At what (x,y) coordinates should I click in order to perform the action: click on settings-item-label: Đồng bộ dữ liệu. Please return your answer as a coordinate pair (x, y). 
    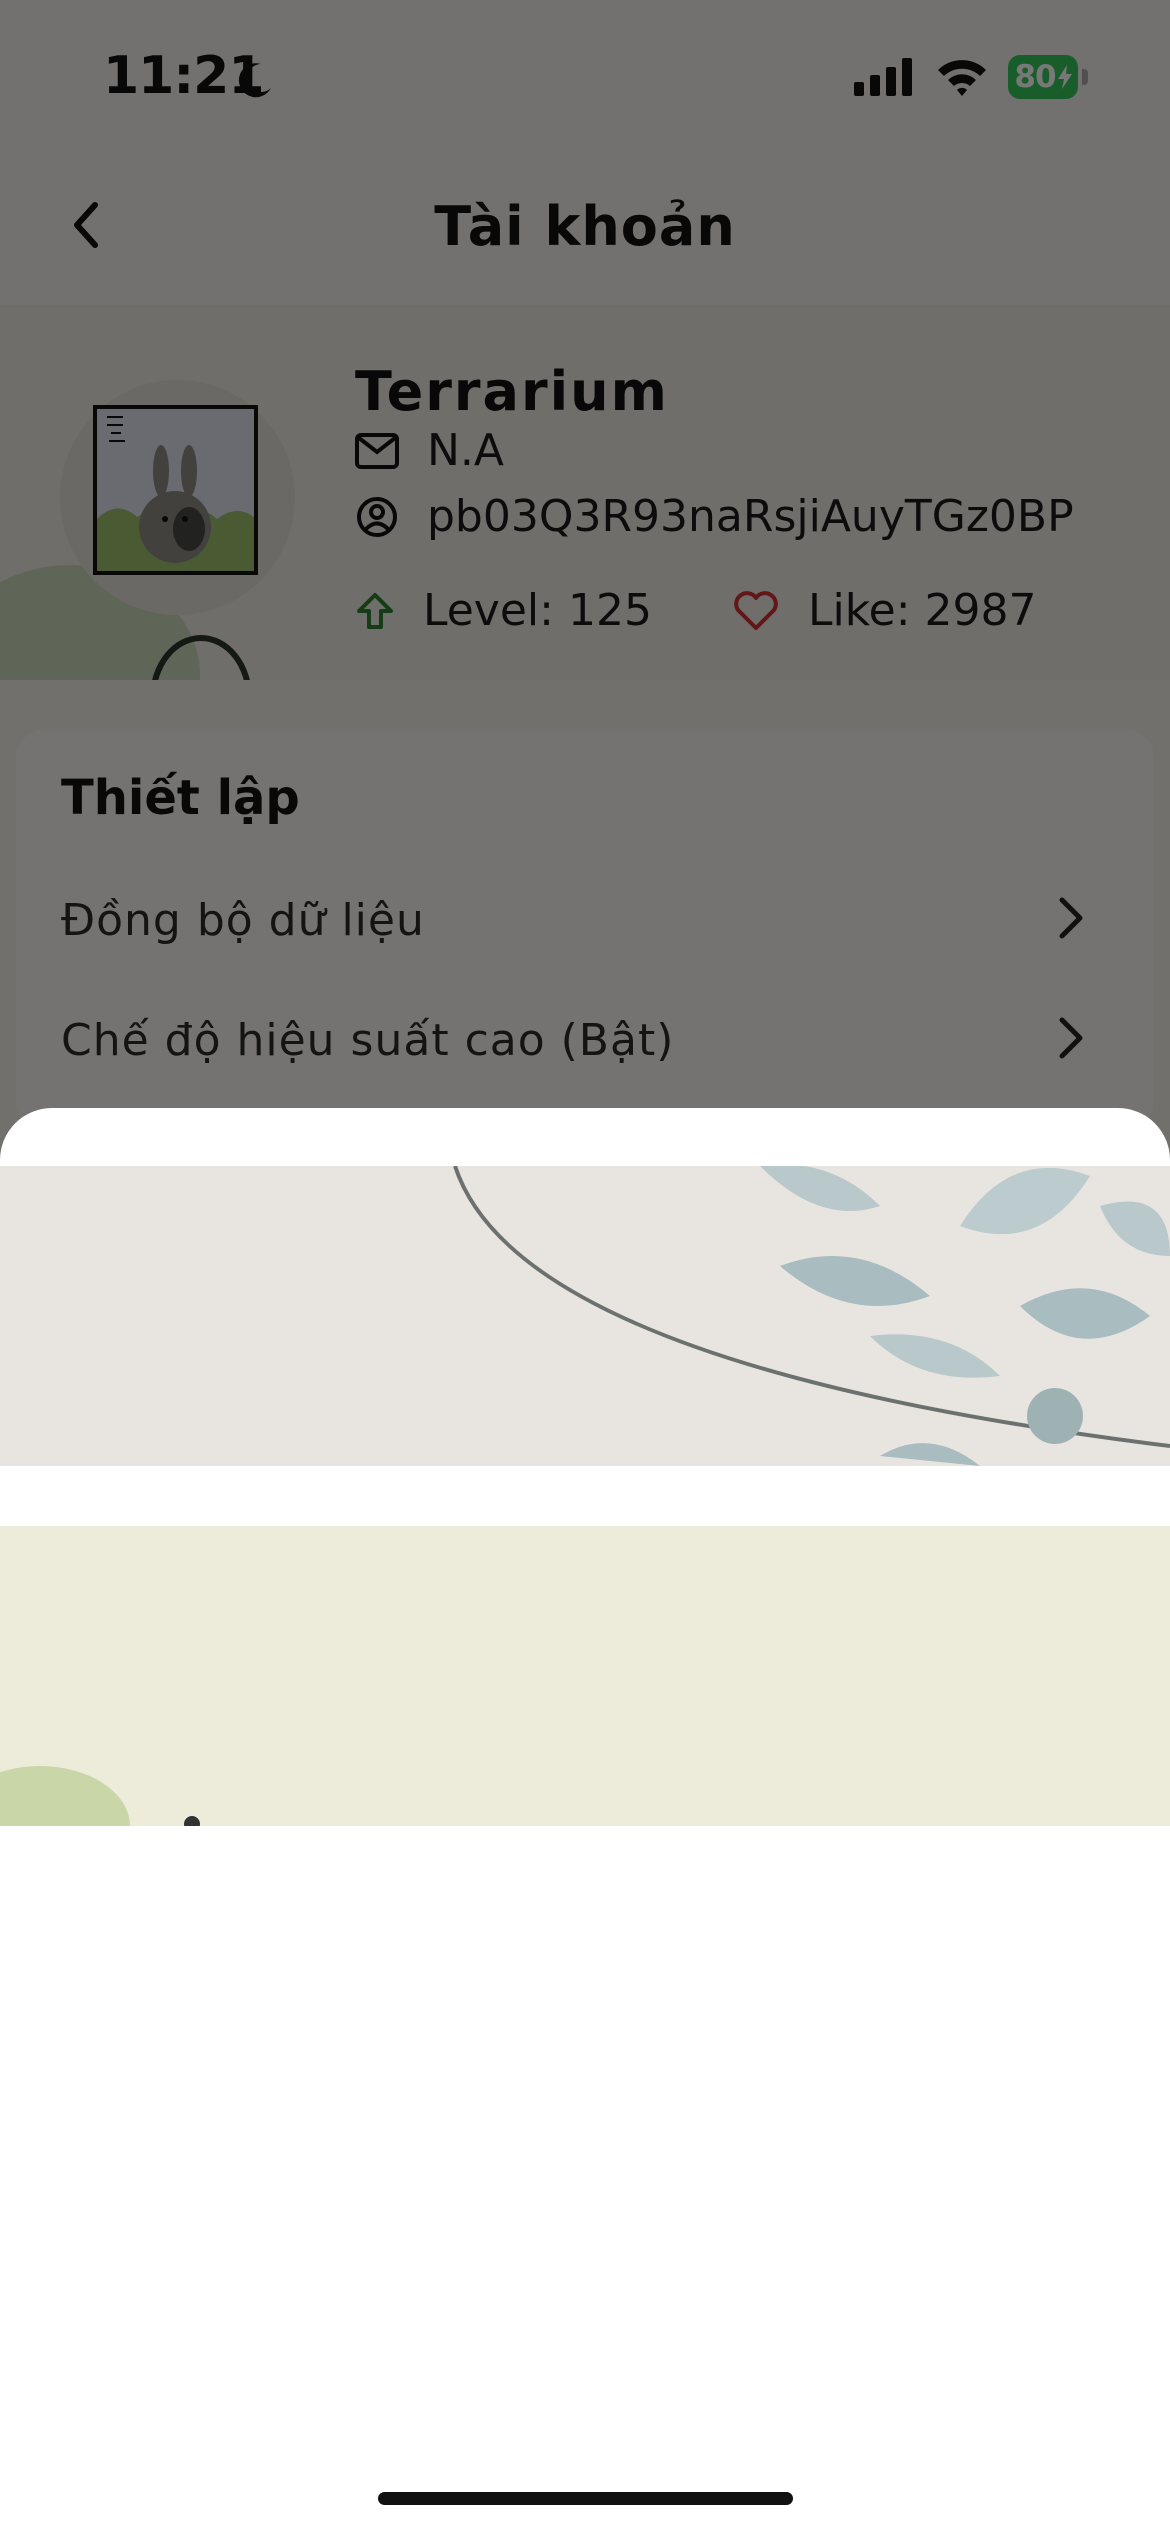
    Looking at the image, I should click on (243, 920).